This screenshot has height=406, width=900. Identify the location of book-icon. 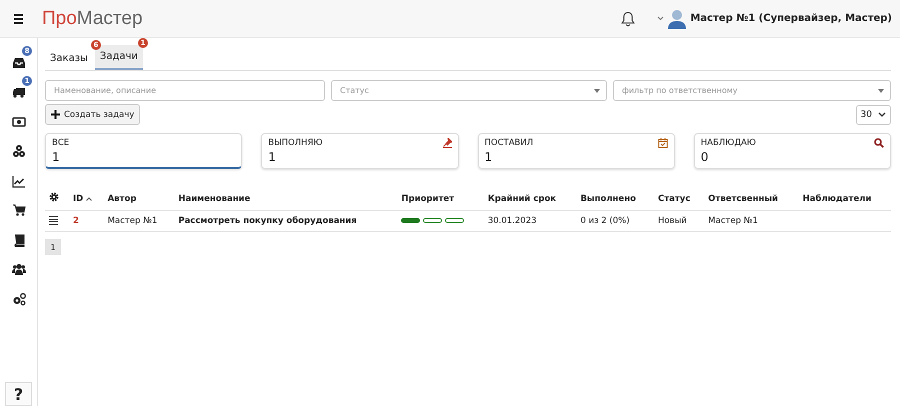
(19, 239).